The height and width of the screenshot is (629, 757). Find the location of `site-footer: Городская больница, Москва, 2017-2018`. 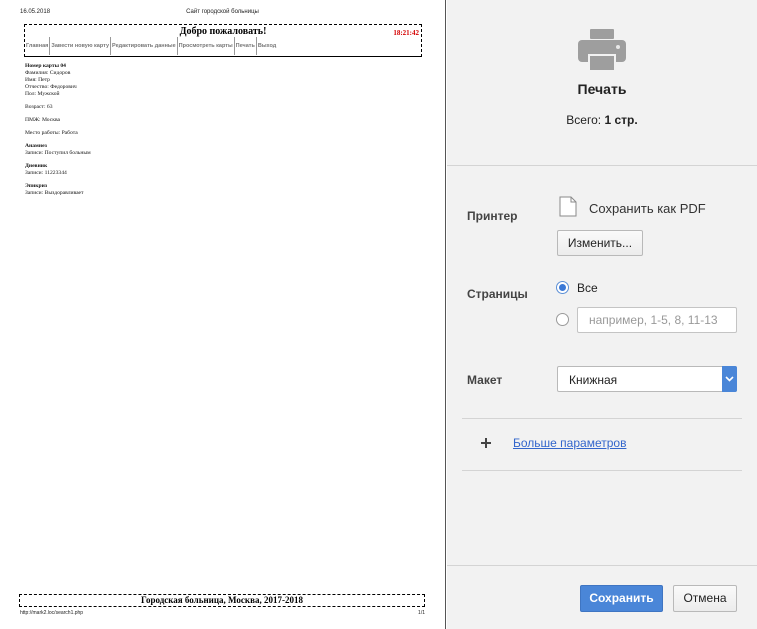

site-footer: Городская больница, Москва, 2017-2018 is located at coordinates (222, 600).